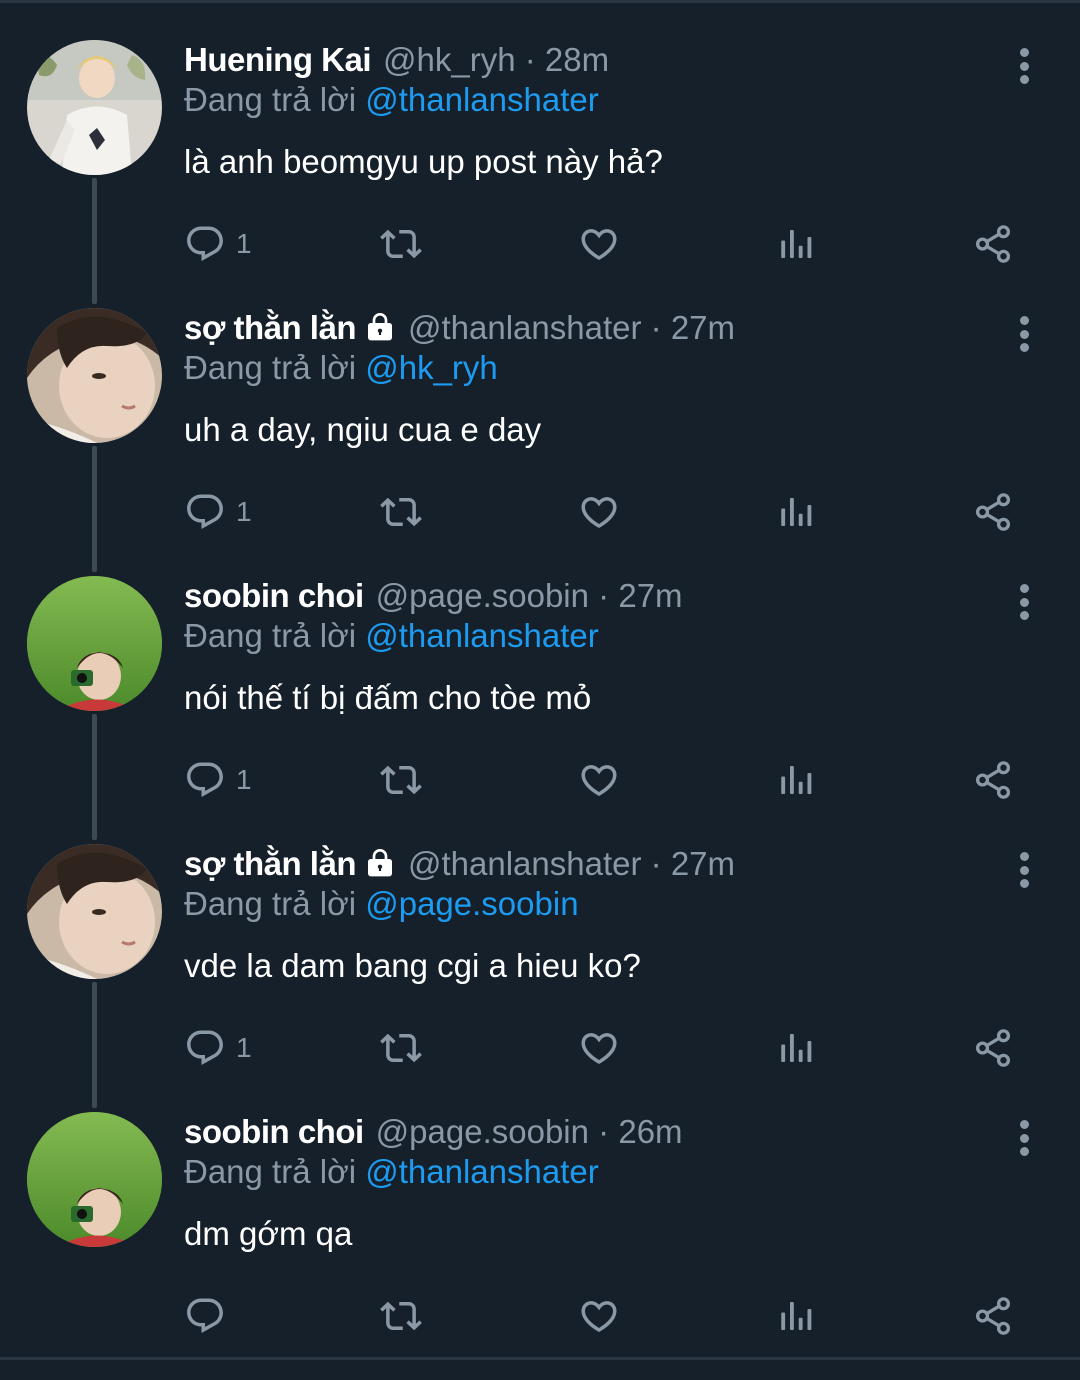 The height and width of the screenshot is (1380, 1080). I want to click on replying-to-line: Đang trả lời @page.soobin, so click(594, 904).